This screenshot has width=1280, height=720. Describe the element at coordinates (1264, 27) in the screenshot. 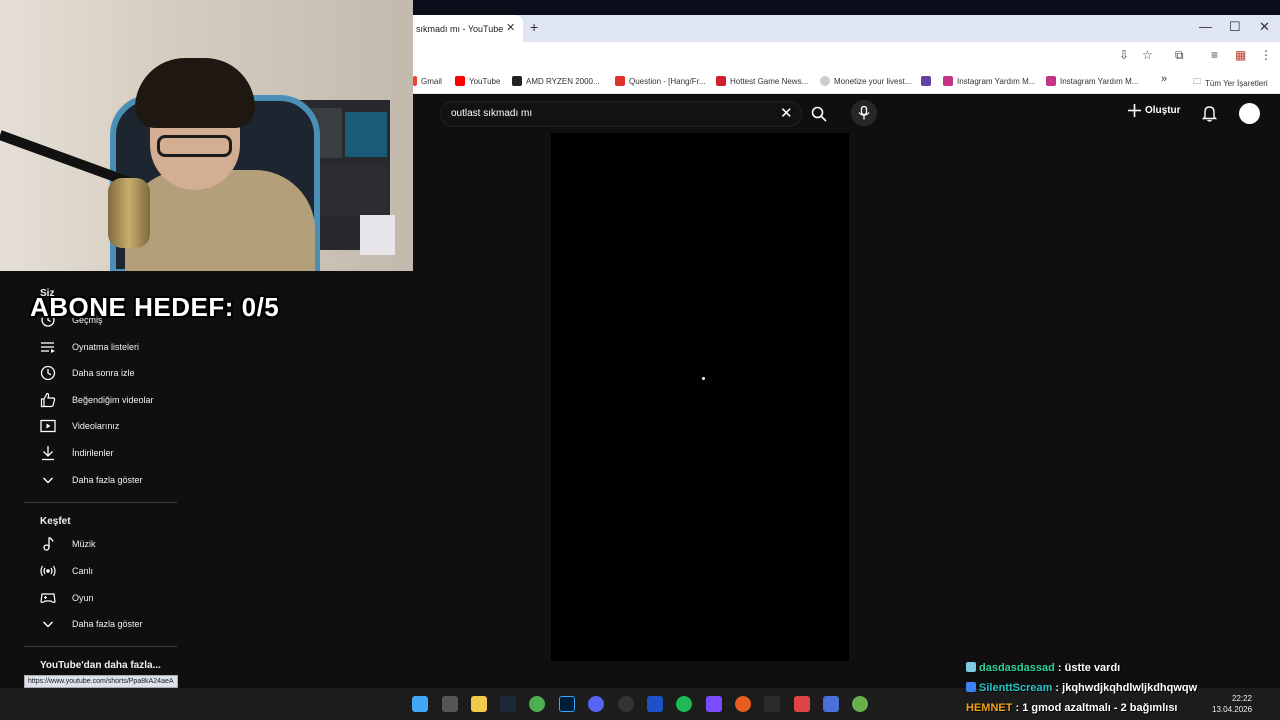

I see `close-window-button: ✕` at that location.